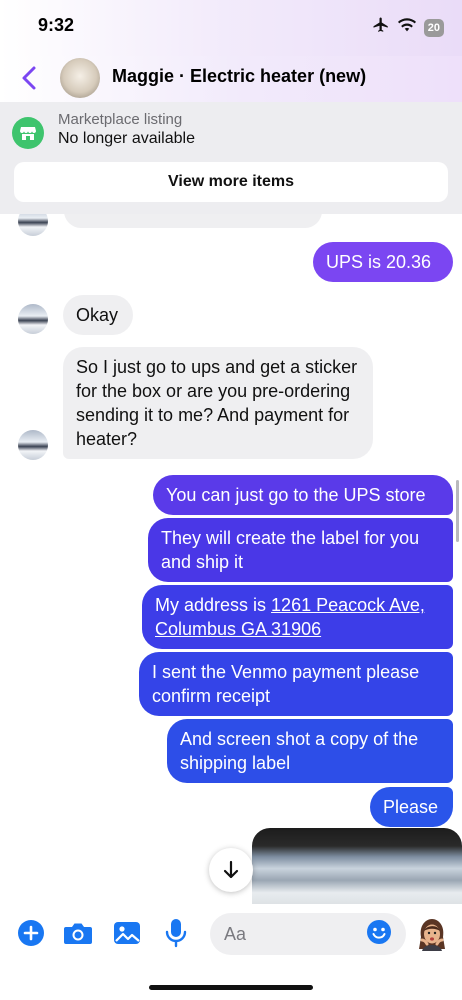 The width and height of the screenshot is (462, 1000). Describe the element at coordinates (381, 27) in the screenshot. I see `airplane-icon` at that location.